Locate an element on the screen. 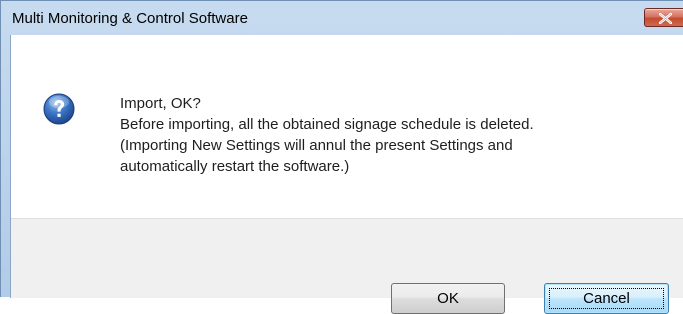  cancel-button-label: Cancel is located at coordinates (606, 298).